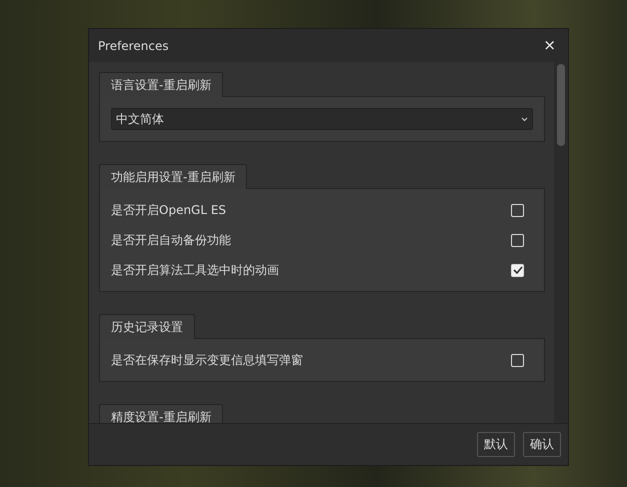  What do you see at coordinates (171, 240) in the screenshot?
I see `option-label: 是否开启自动备份功能` at bounding box center [171, 240].